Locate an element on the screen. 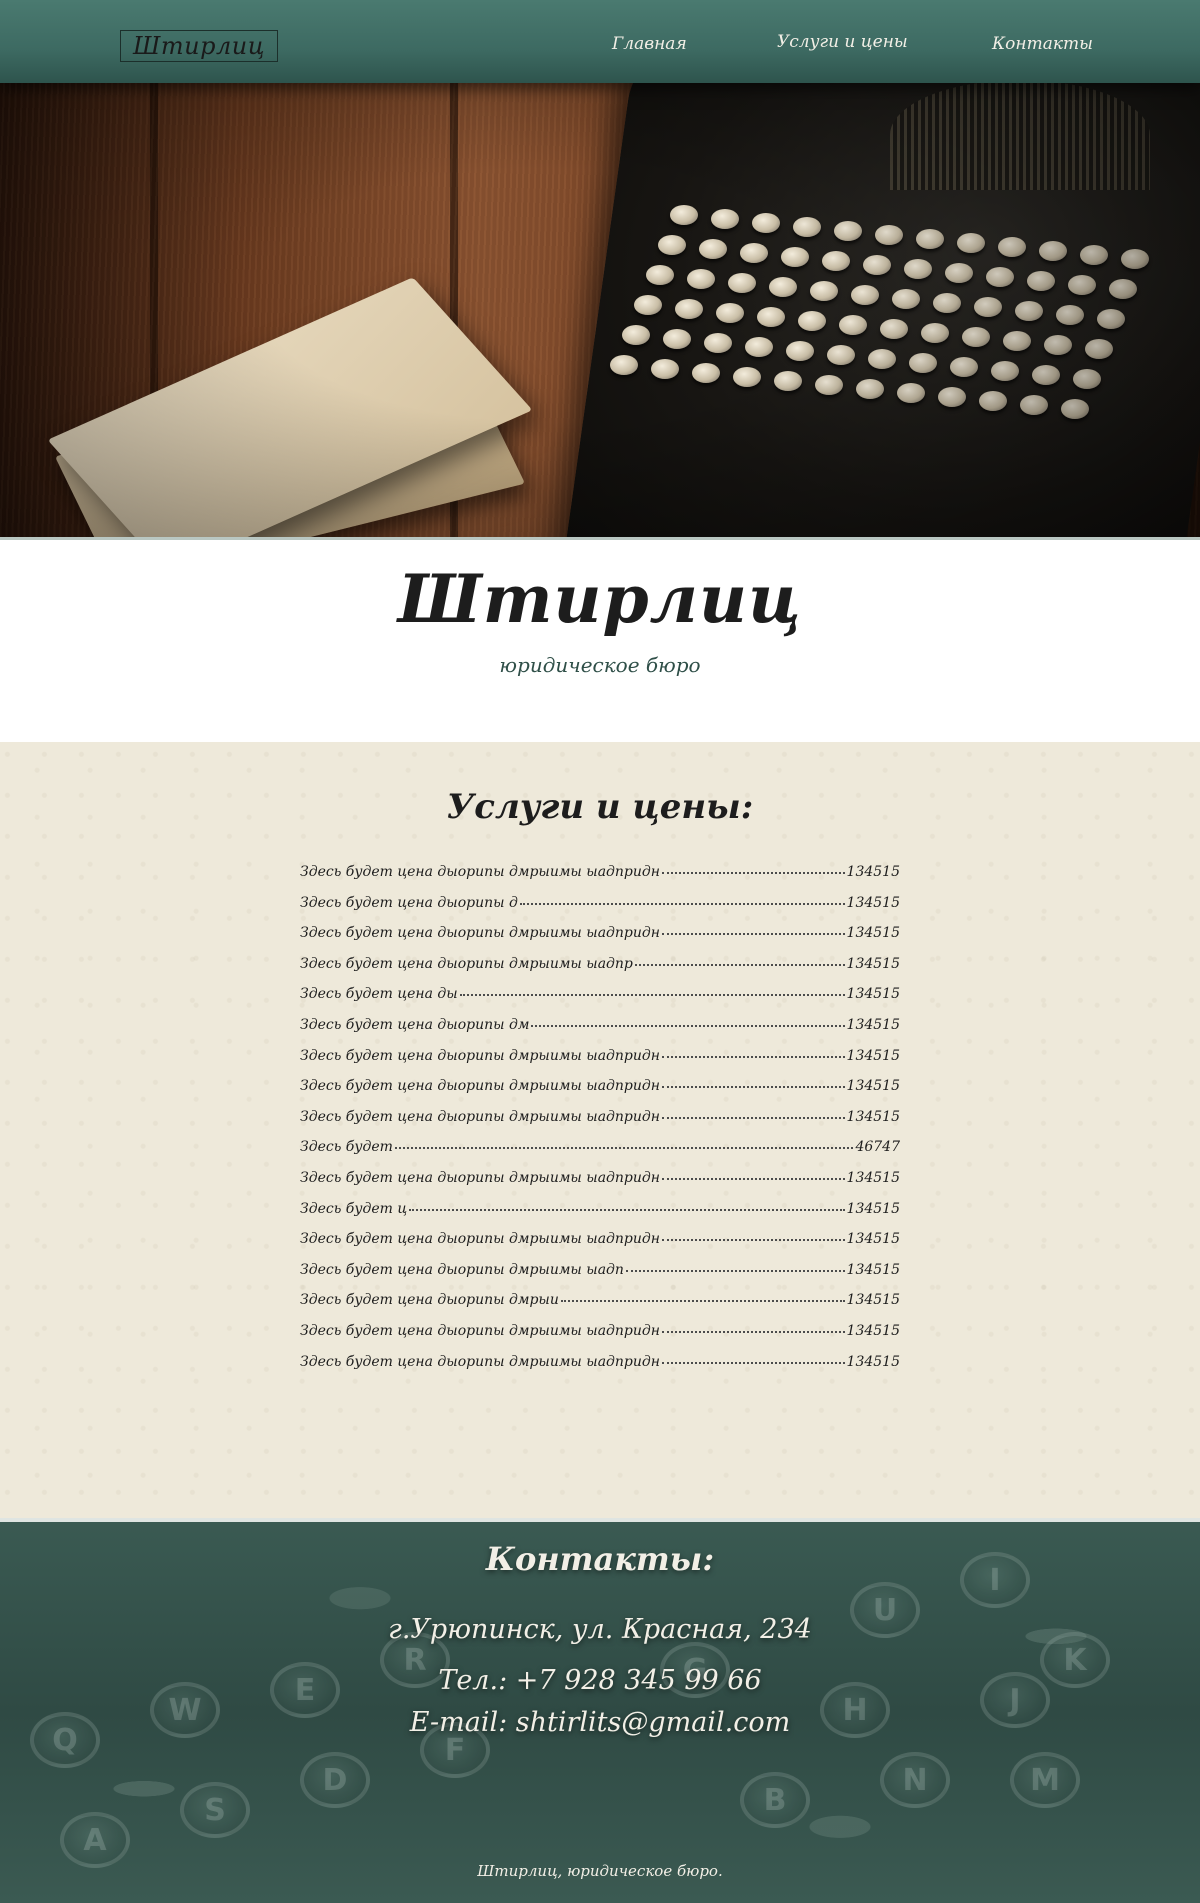  price-item-value: 46747 is located at coordinates (877, 1147).